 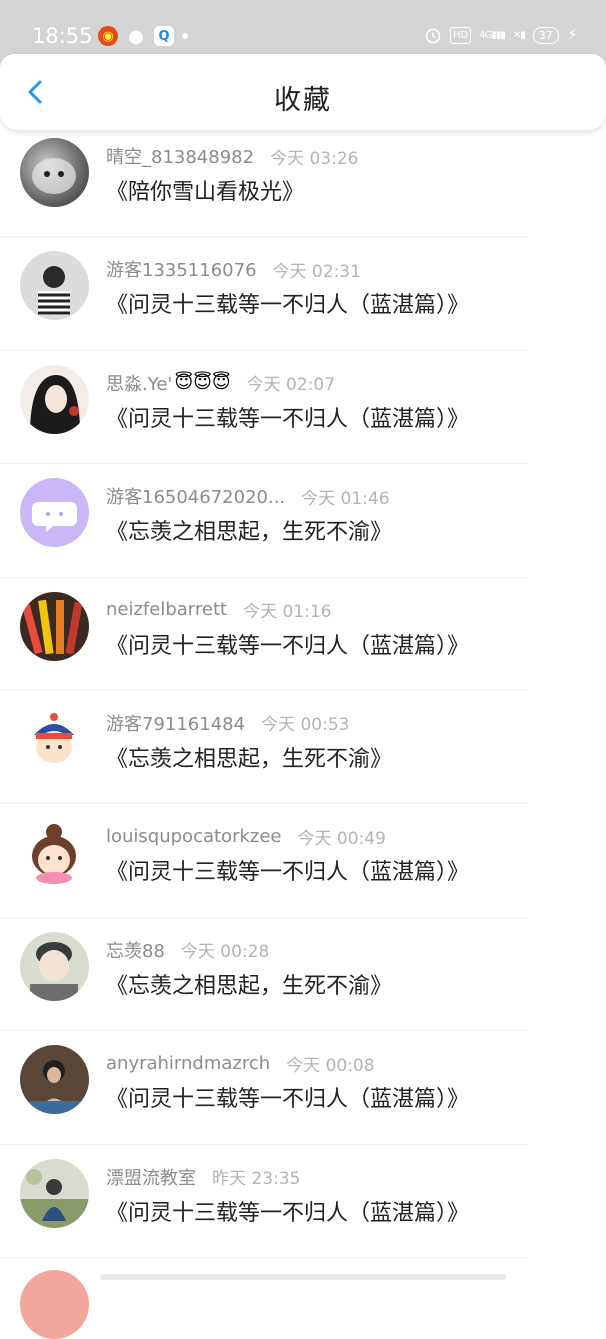 What do you see at coordinates (314, 158) in the screenshot?
I see `timestamp: 今天 03:26` at bounding box center [314, 158].